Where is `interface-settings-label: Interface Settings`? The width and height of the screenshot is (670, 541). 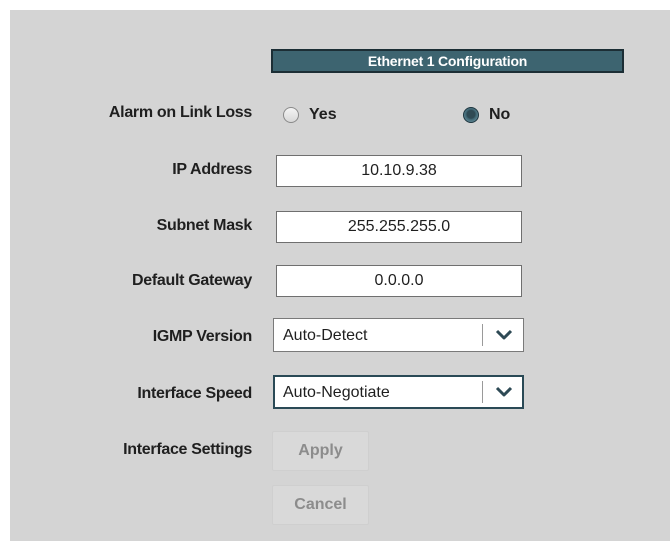 interface-settings-label: Interface Settings is located at coordinates (187, 449).